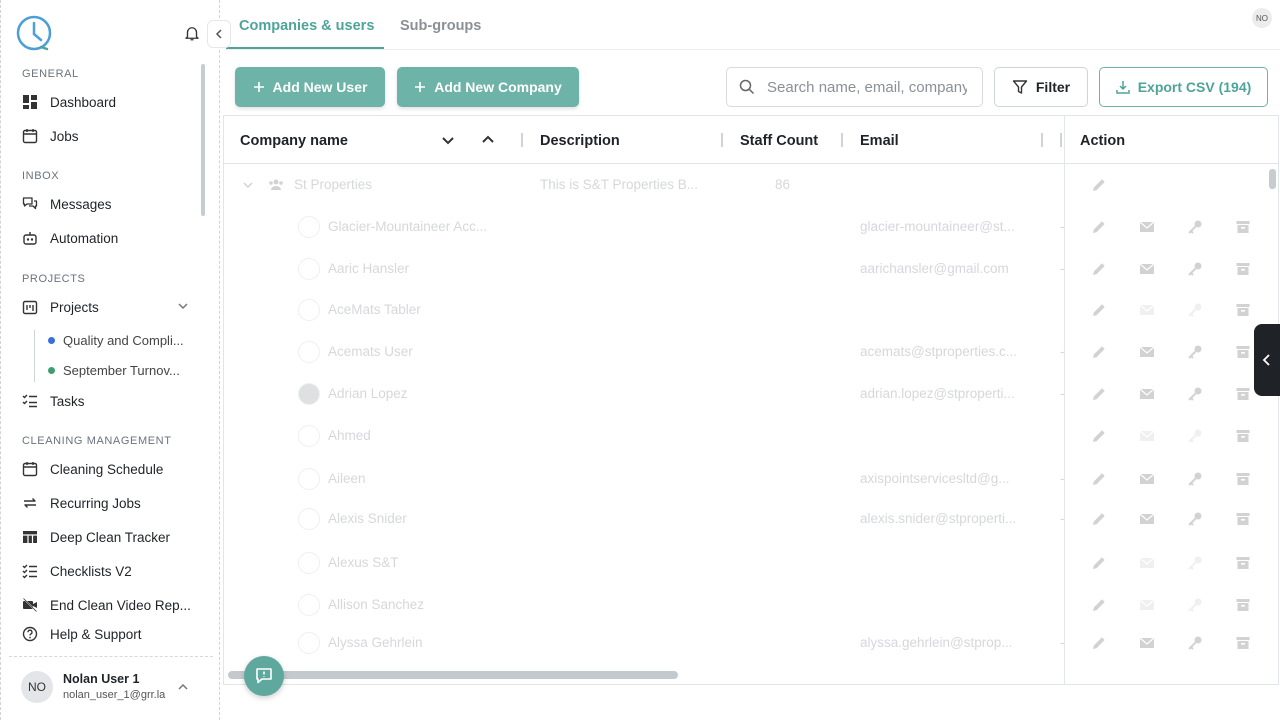 This screenshot has width=1280, height=720. What do you see at coordinates (53, 401) in the screenshot?
I see `sidebar-item-tasks: Tasks` at bounding box center [53, 401].